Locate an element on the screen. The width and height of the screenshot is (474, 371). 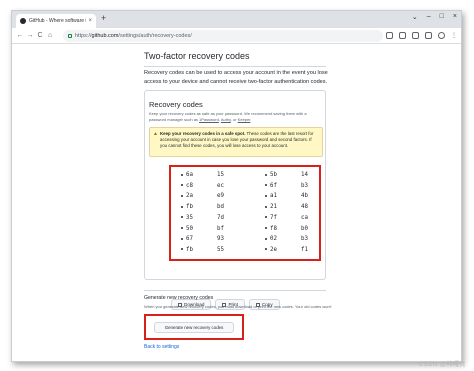
window-controls: ⌄ – □ × is located at coordinates (434, 17).